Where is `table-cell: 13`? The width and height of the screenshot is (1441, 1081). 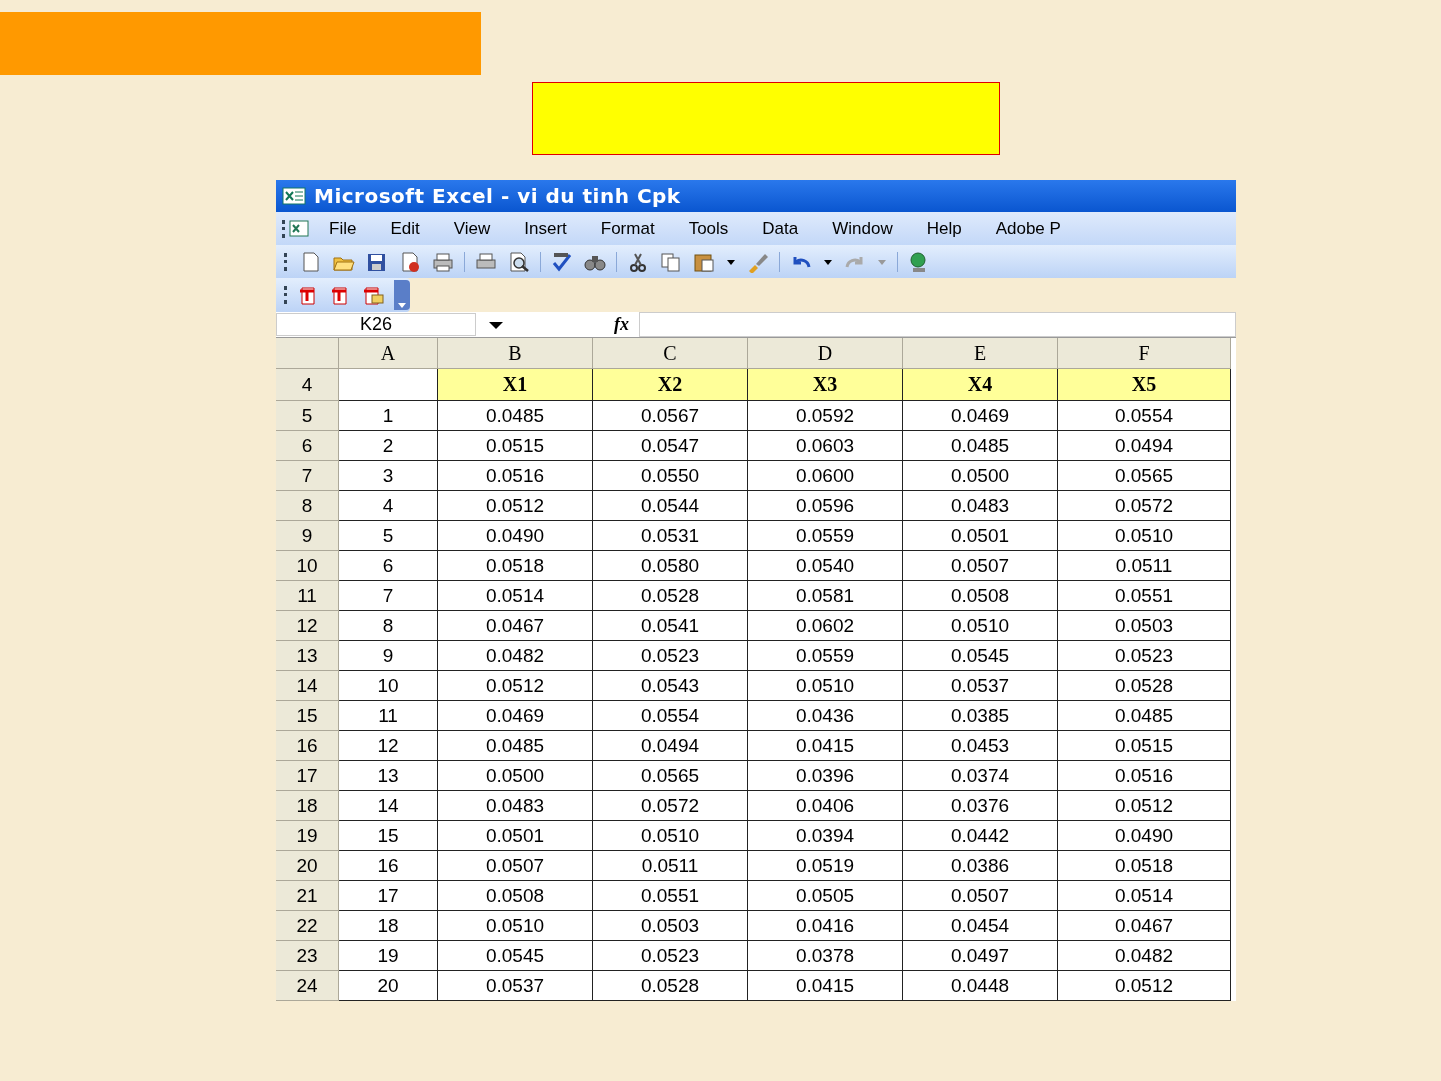
table-cell: 13 is located at coordinates (388, 776).